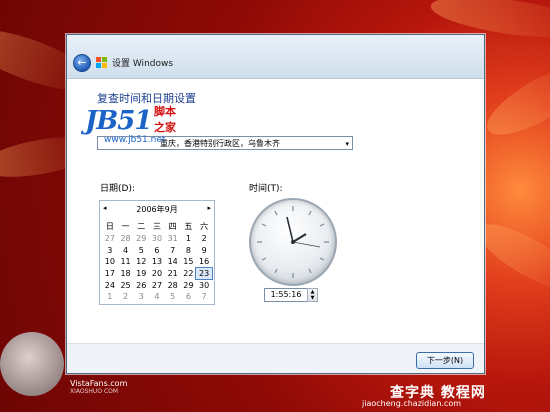 The image size is (550, 412). I want to click on date-label: 日期(D):, so click(117, 189).